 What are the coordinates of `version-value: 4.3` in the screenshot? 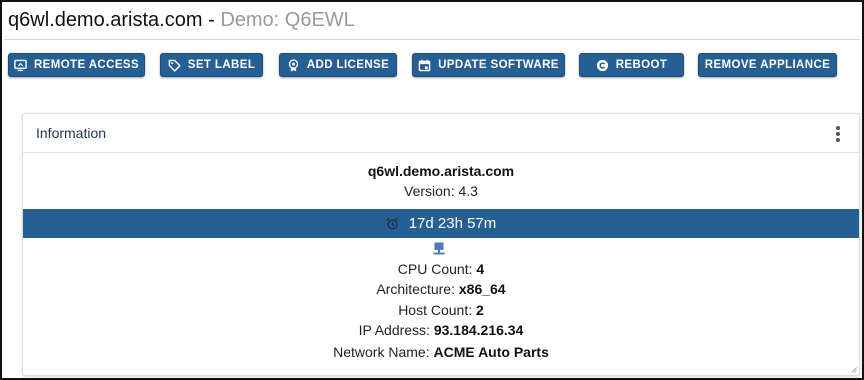 It's located at (468, 191).